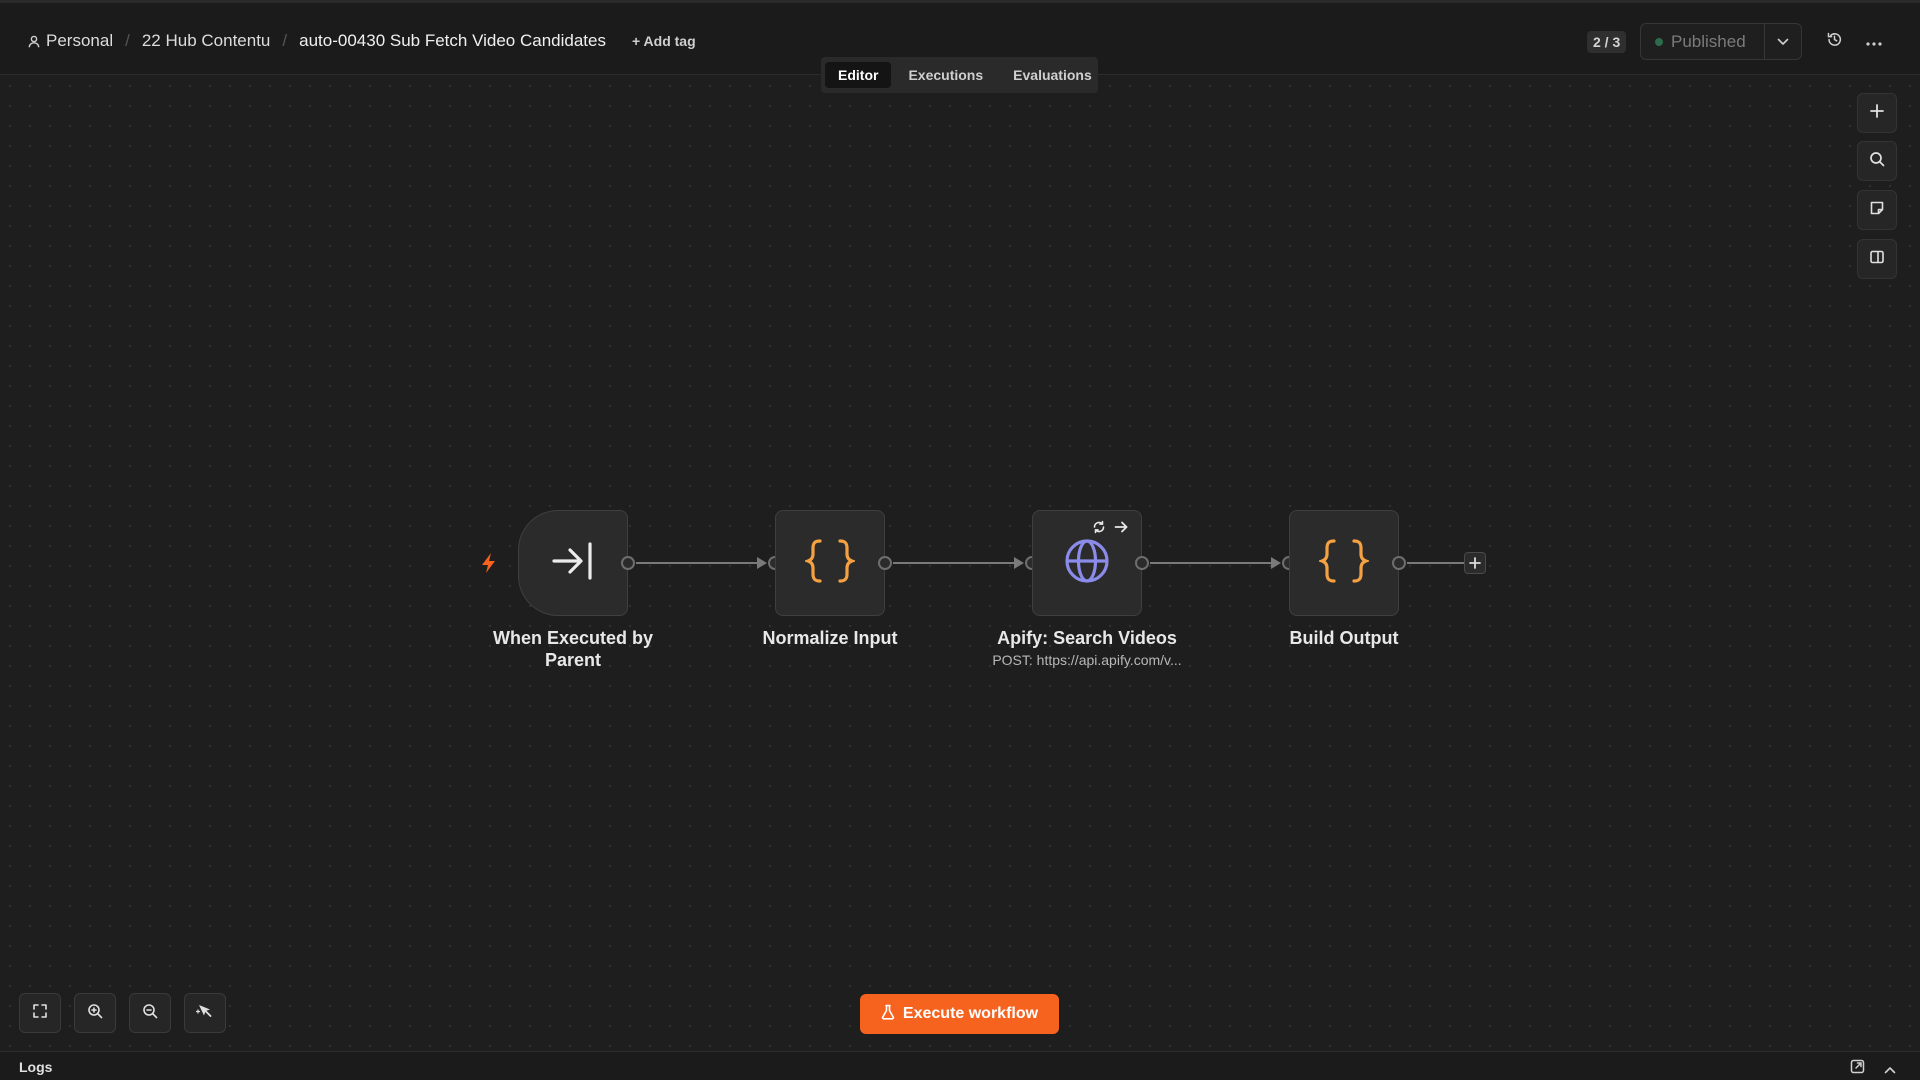 The width and height of the screenshot is (1920, 1080). Describe the element at coordinates (945, 75) in the screenshot. I see `tab-executions: Executions` at that location.